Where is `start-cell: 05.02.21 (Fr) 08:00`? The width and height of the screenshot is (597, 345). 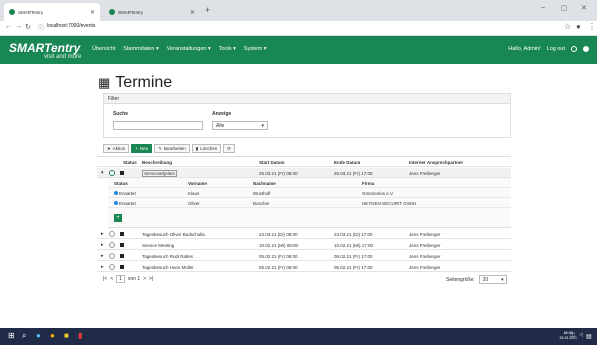 start-cell: 05.02.21 (Fr) 08:00 is located at coordinates (278, 267).